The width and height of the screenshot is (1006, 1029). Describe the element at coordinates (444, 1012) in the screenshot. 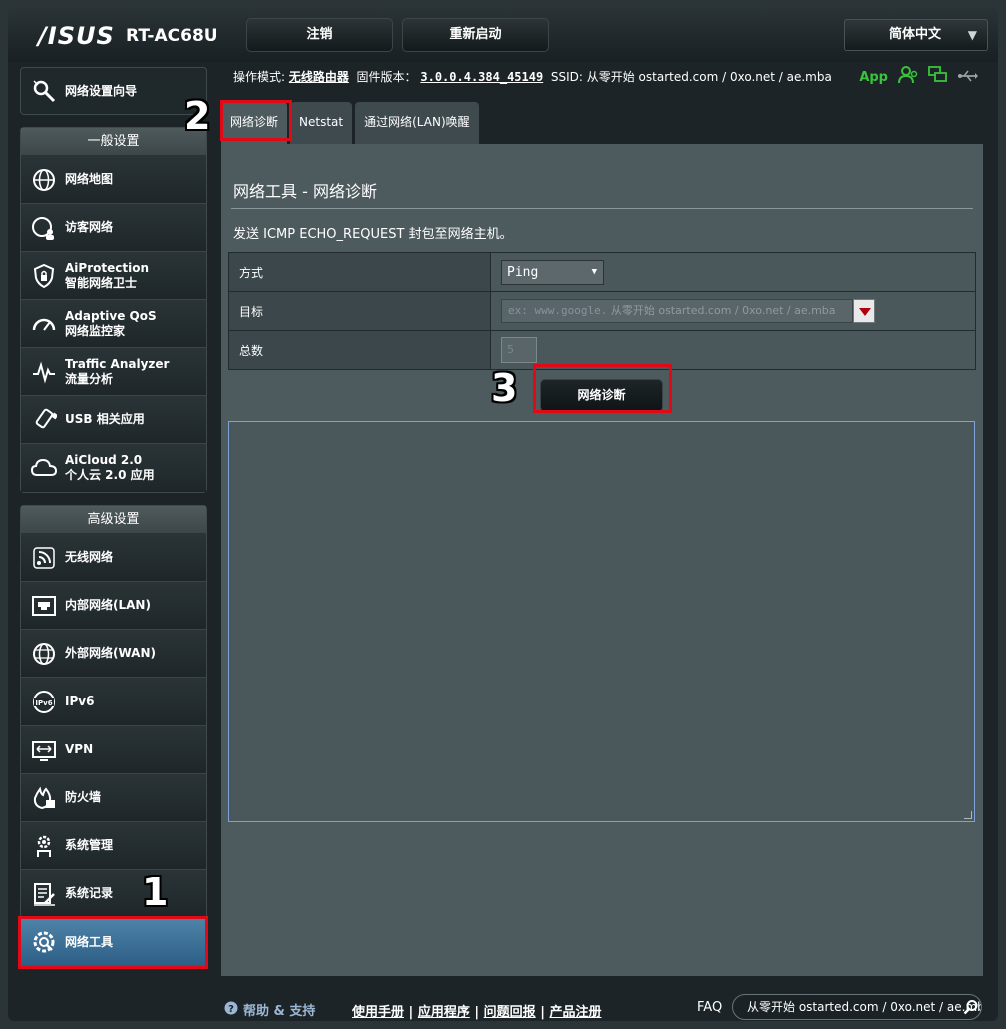

I see `utility-link: 应用程序` at that location.